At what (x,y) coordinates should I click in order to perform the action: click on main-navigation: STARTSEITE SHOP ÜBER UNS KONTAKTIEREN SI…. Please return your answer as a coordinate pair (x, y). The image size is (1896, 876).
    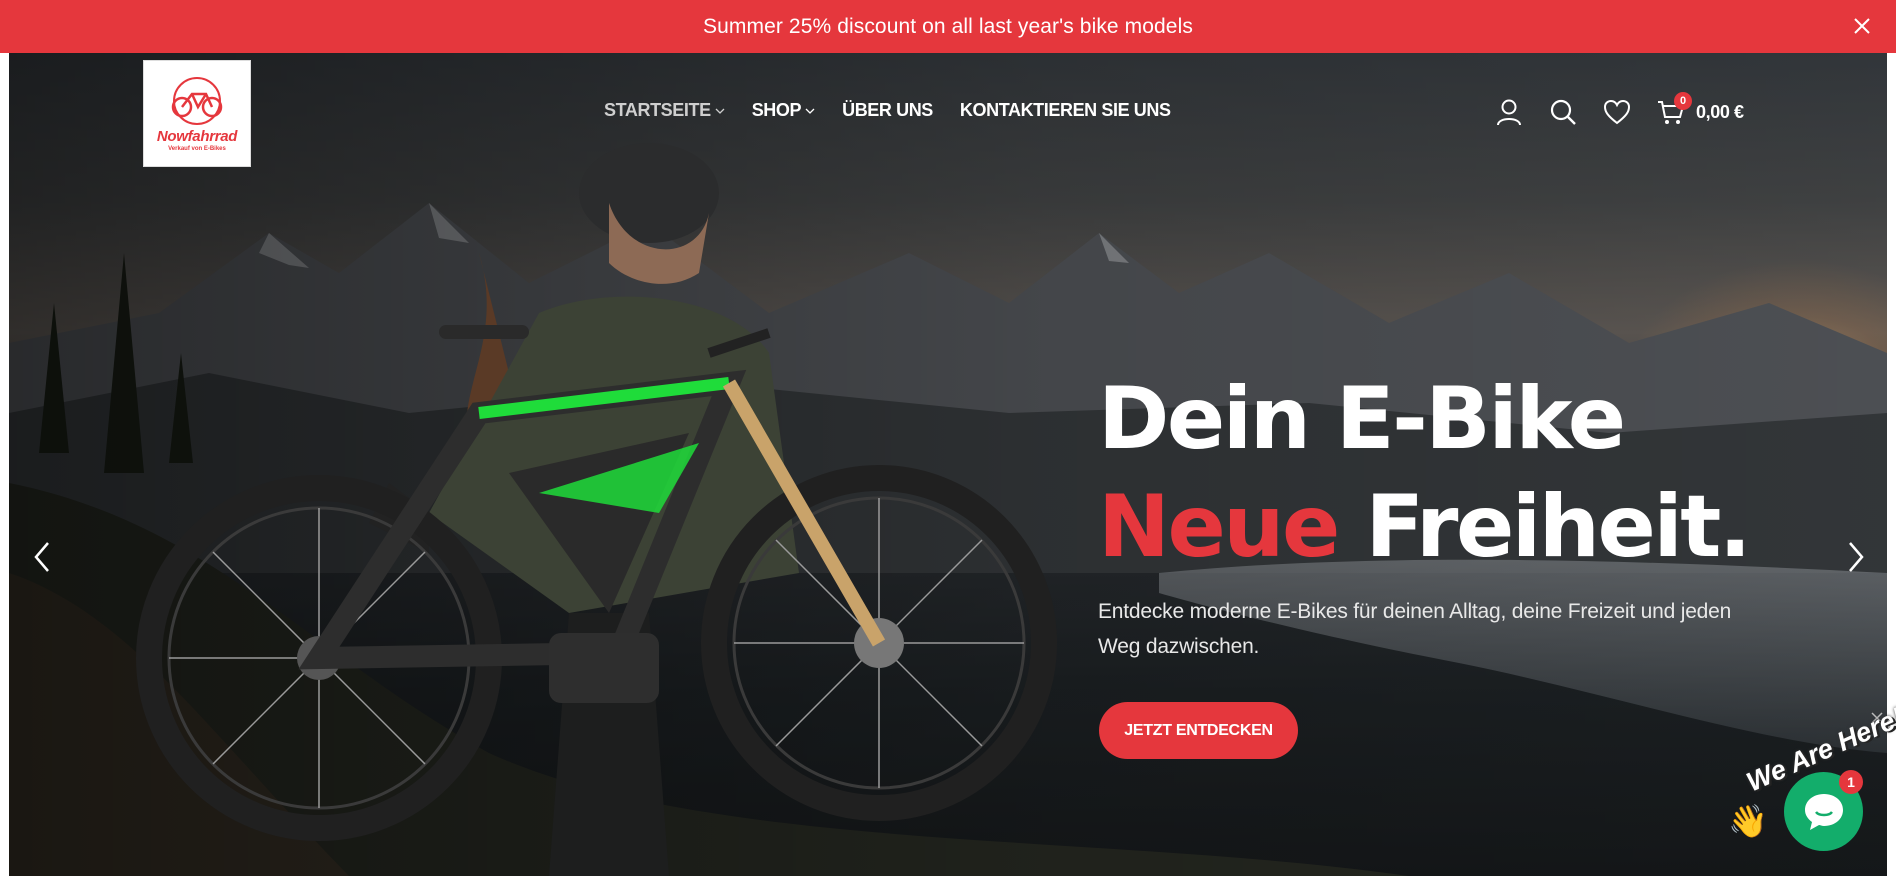
    Looking at the image, I should click on (901, 110).